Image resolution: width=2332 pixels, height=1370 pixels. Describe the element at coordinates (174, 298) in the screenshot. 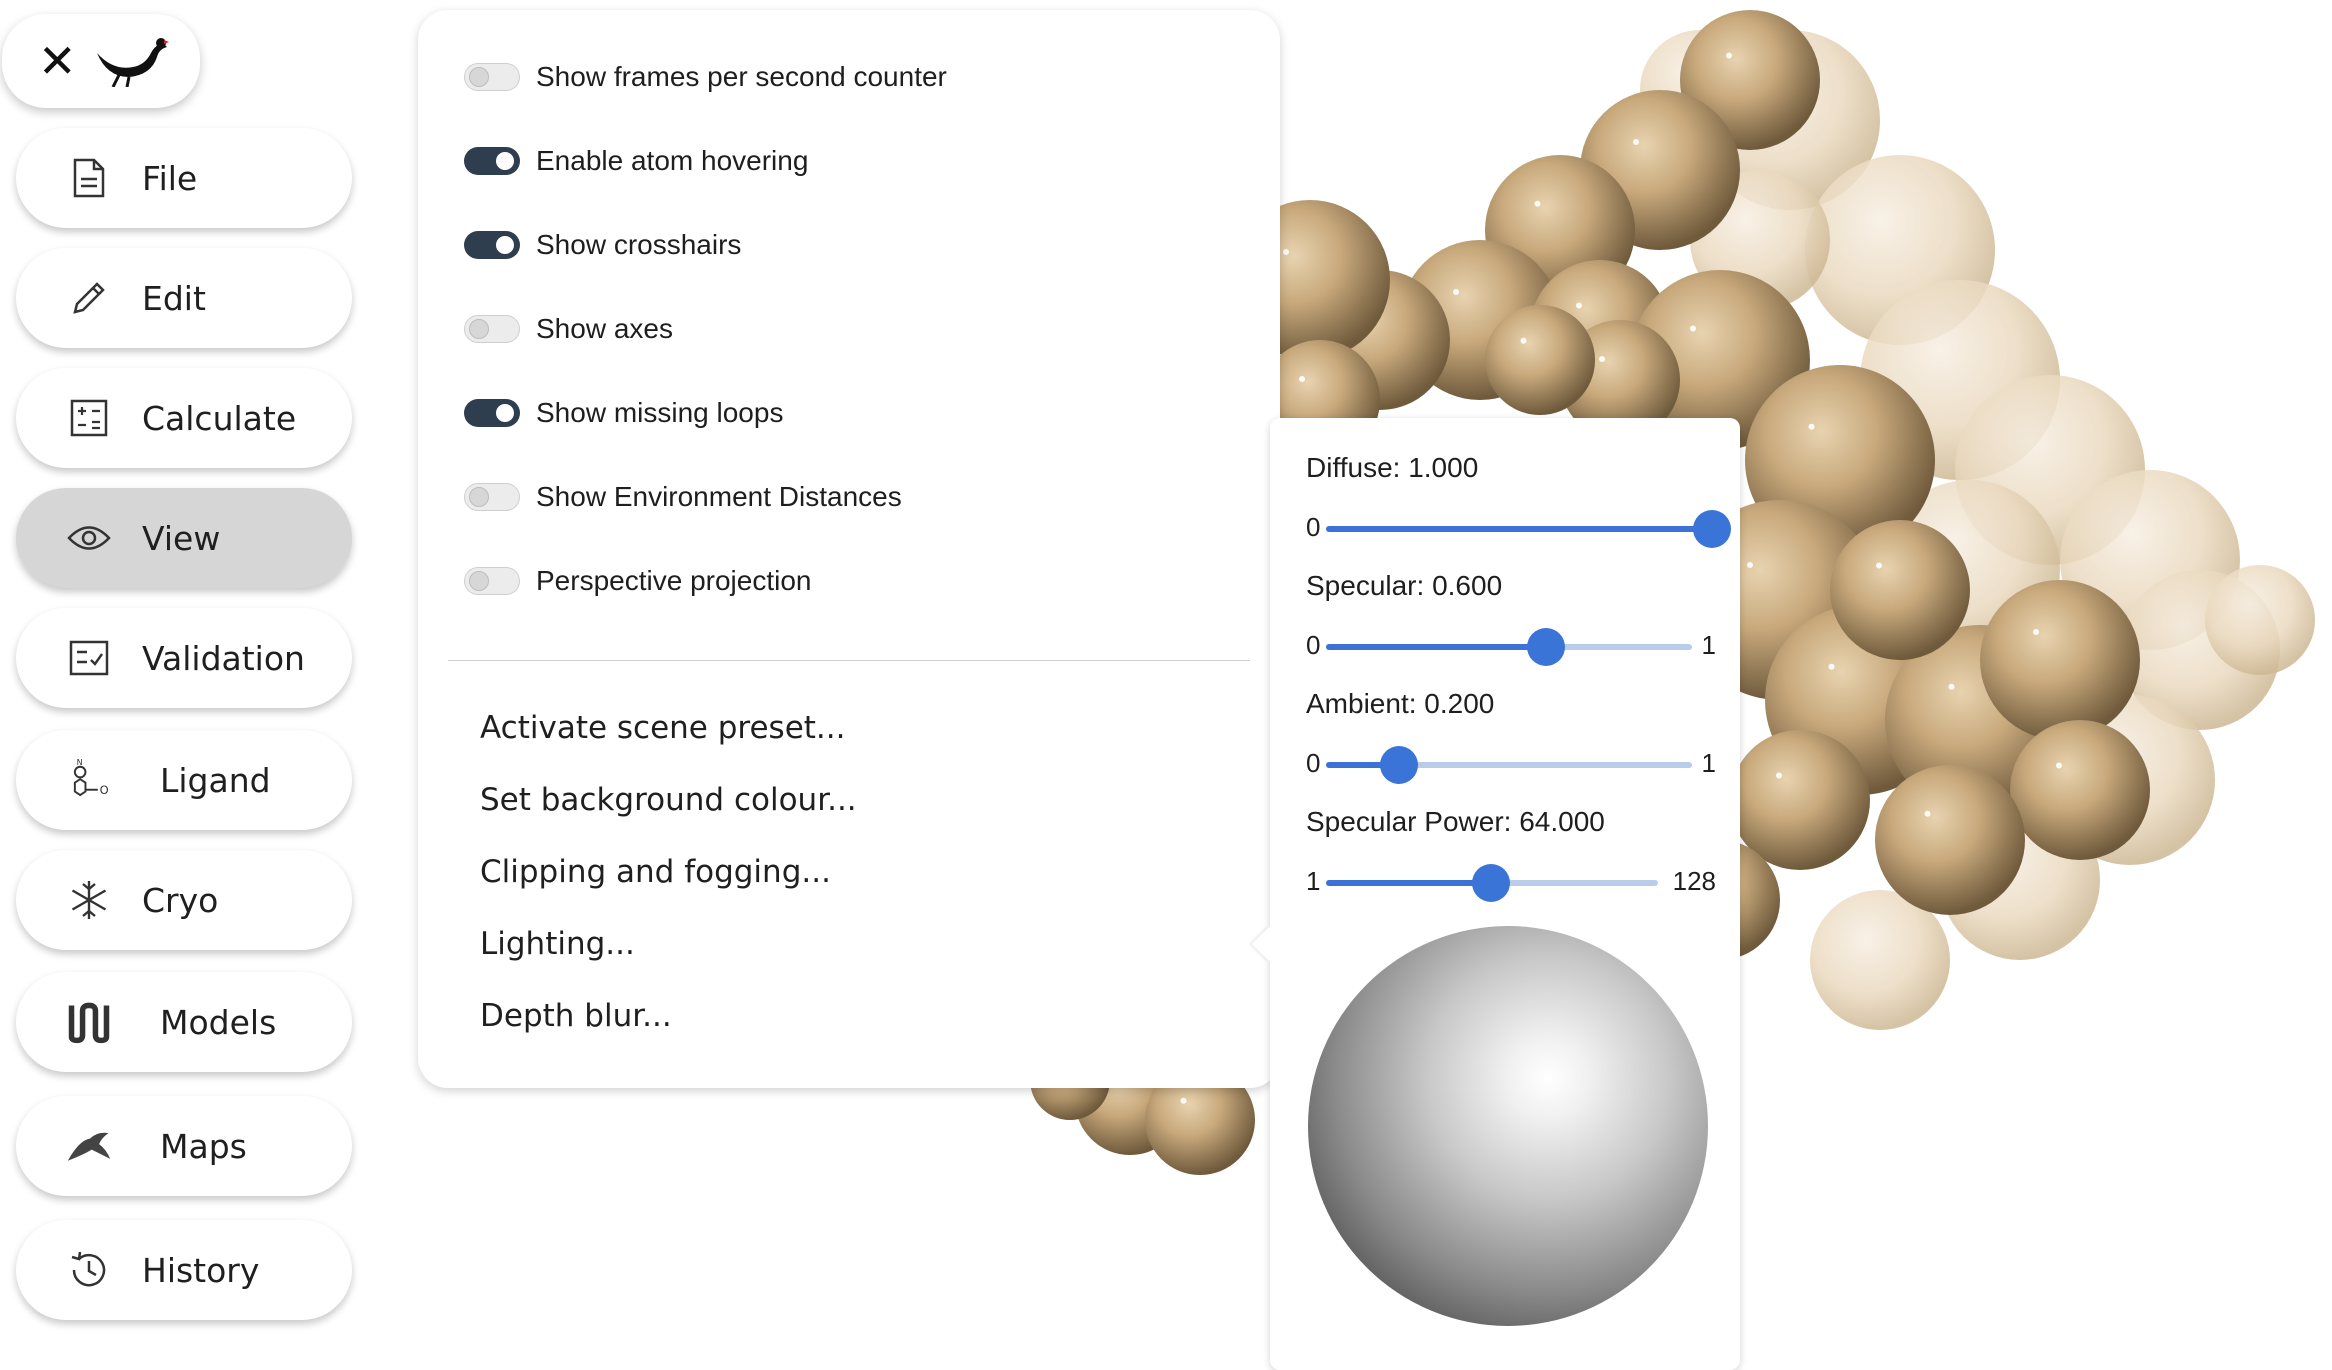

I see `sidebar-item-label: Edit` at that location.